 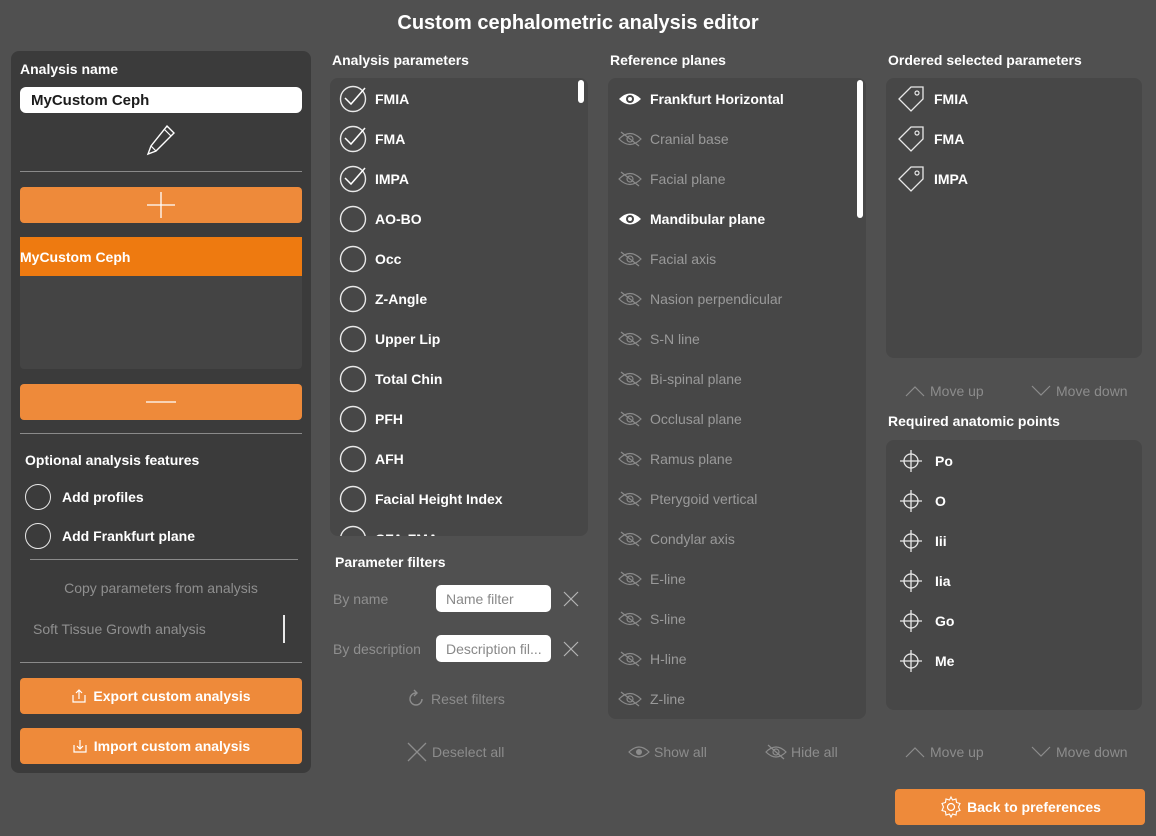 I want to click on plane-row: S-line, so click(x=652, y=619).